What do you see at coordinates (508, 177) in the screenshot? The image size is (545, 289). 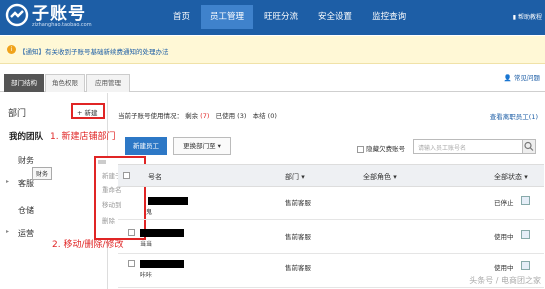 I see `column-header-status-label: 全部状态` at bounding box center [508, 177].